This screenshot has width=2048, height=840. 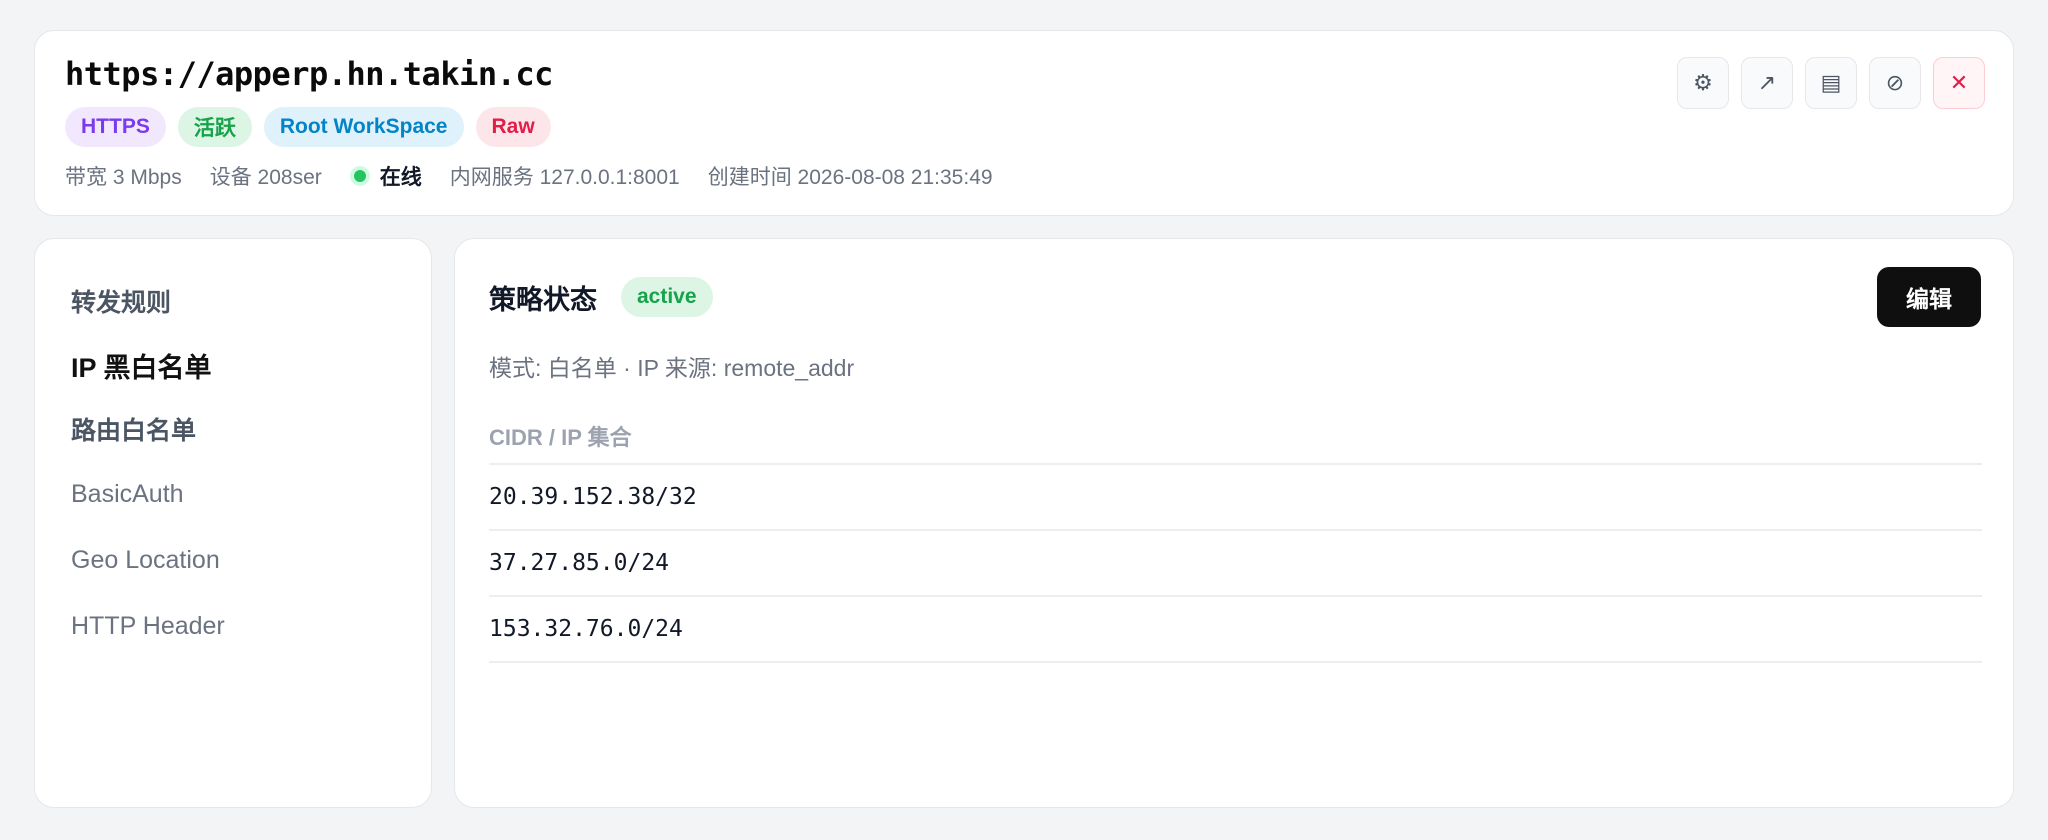 I want to click on service-url: https://apperp.hn.takin.cc, so click(x=309, y=74).